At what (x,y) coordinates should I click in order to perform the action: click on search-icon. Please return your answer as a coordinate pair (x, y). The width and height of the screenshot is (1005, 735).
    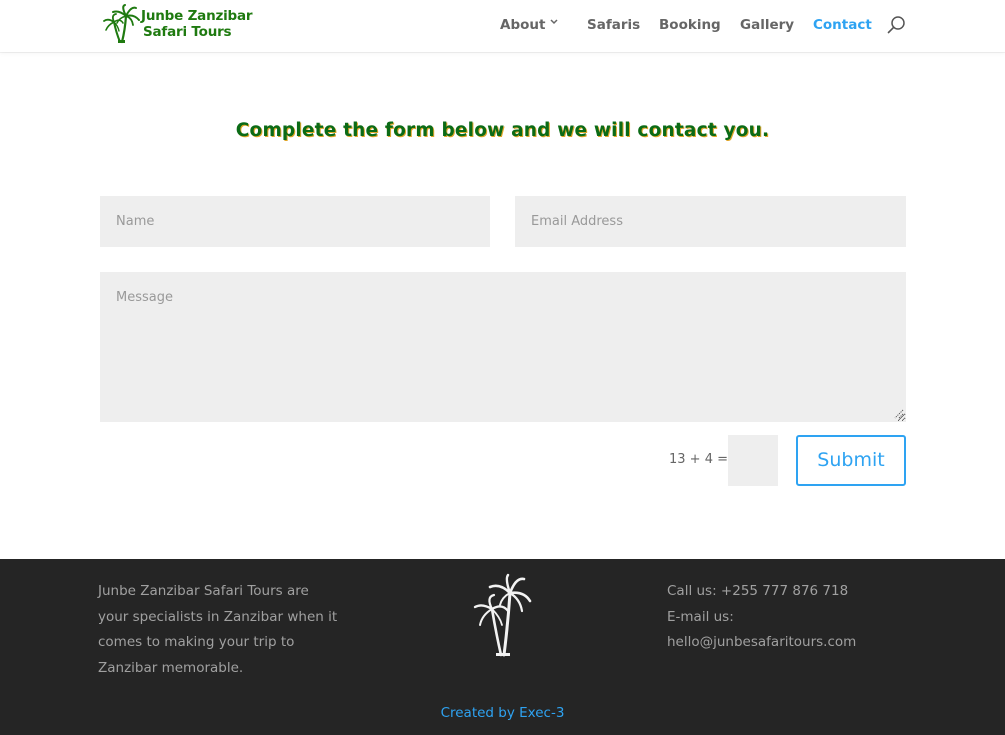
    Looking at the image, I should click on (896, 25).